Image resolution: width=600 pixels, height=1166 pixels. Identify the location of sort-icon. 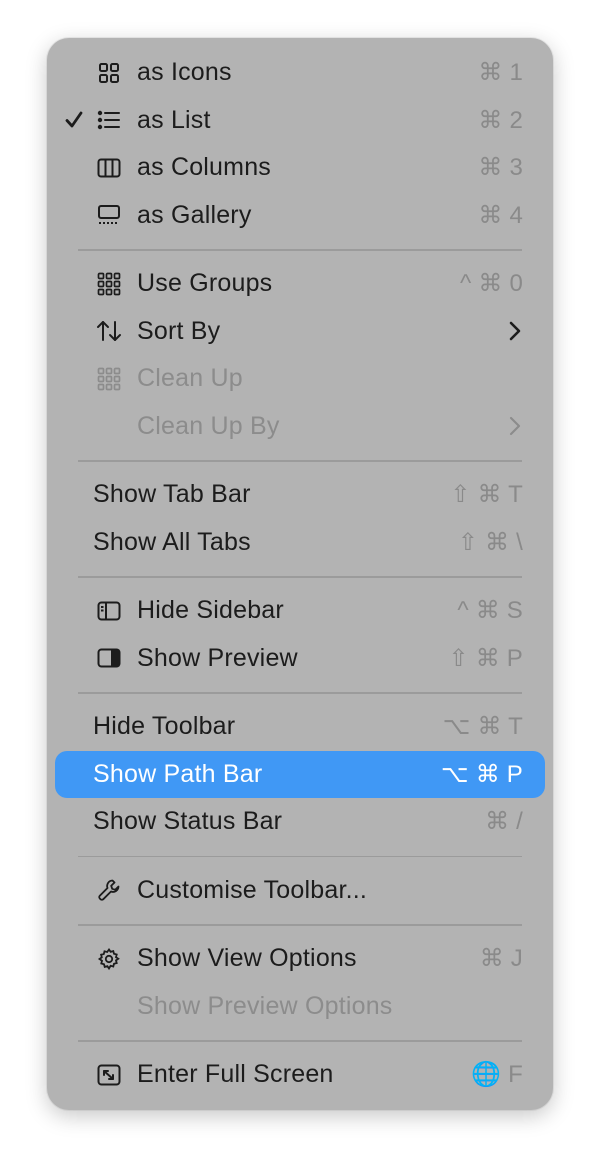
(109, 331).